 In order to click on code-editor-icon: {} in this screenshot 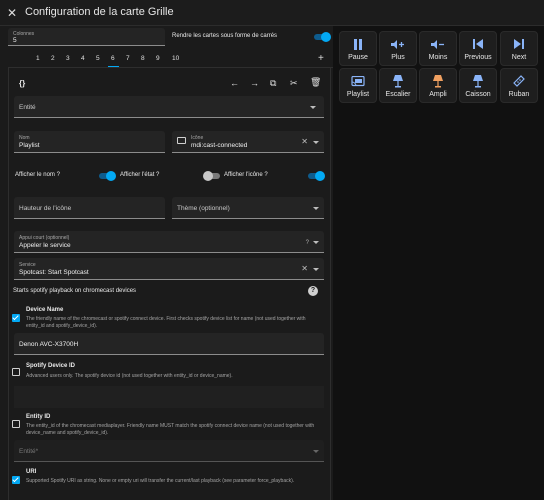, I will do `click(22, 83)`.